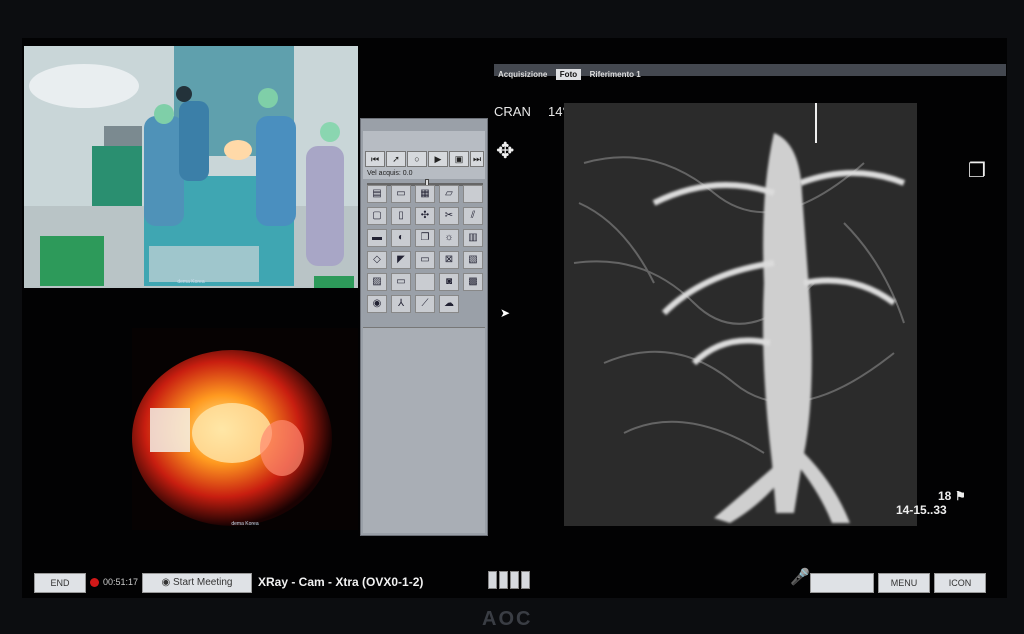 The width and height of the screenshot is (1024, 634). Describe the element at coordinates (473, 260) in the screenshot. I see `layers-icon: ▧` at that location.